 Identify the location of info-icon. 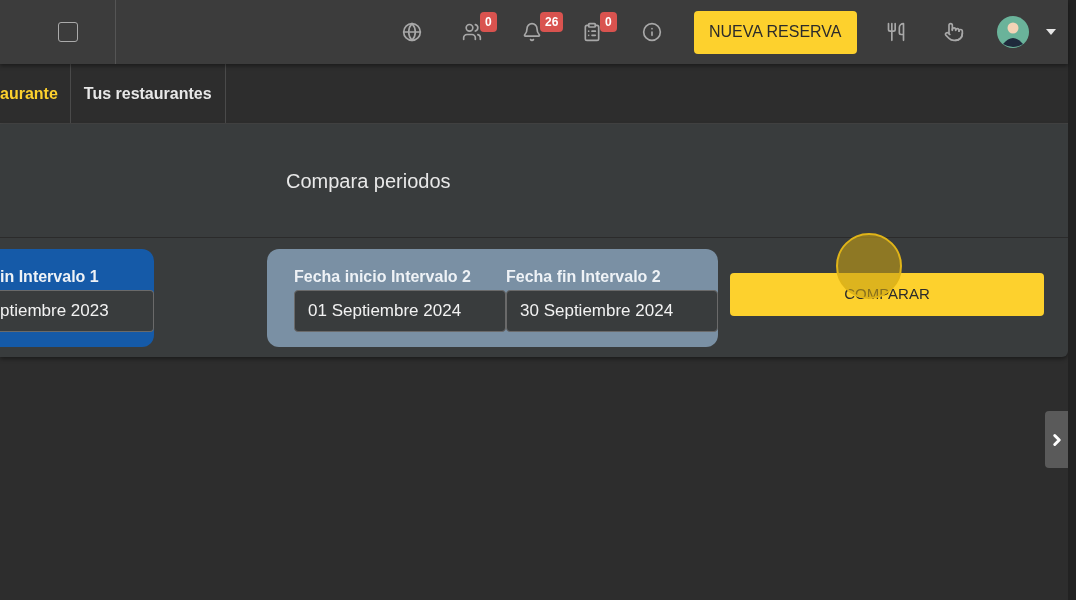
(652, 32).